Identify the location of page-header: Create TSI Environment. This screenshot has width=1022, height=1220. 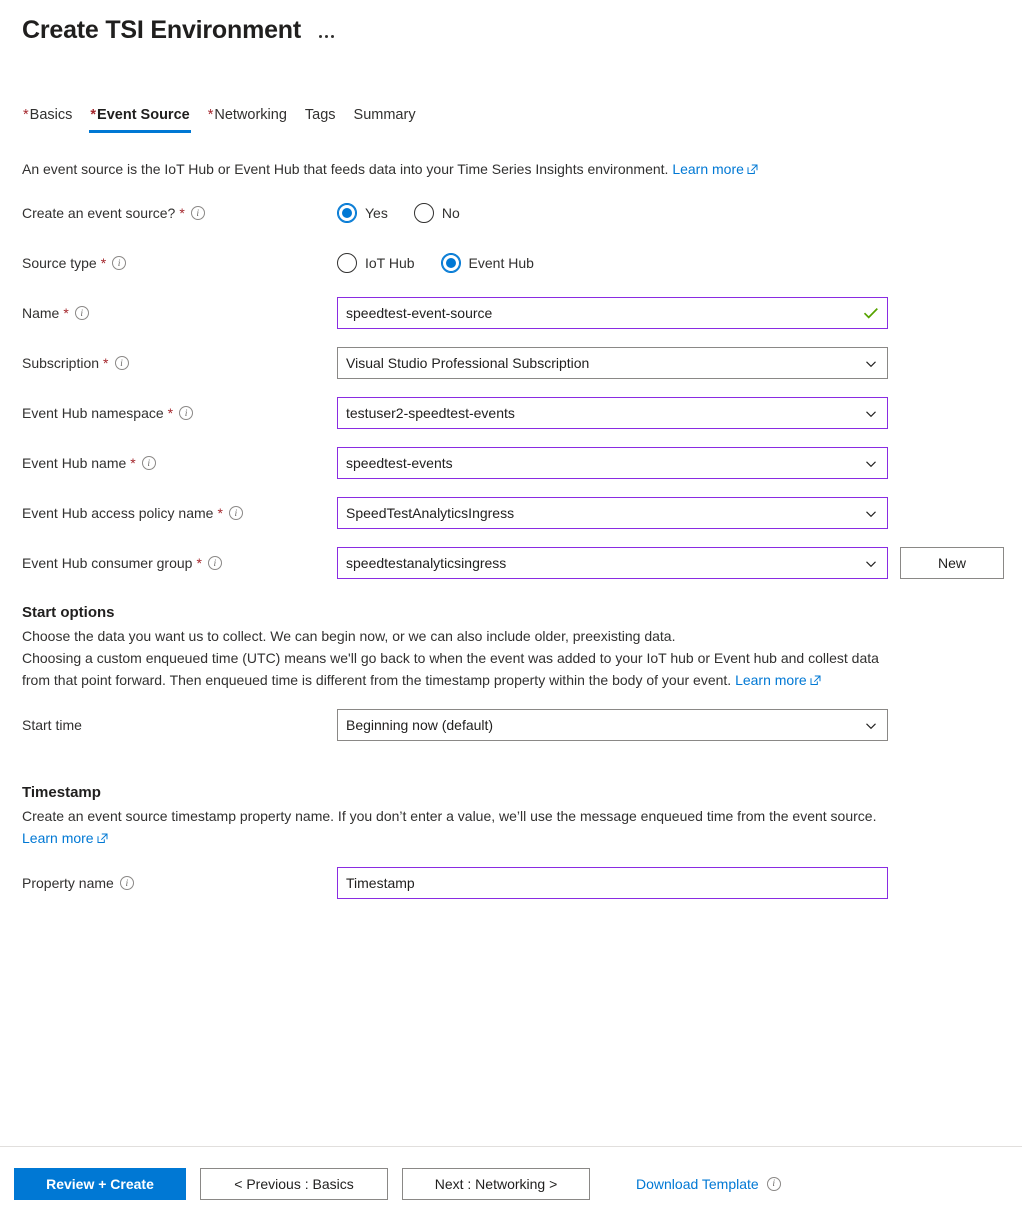
(511, 23).